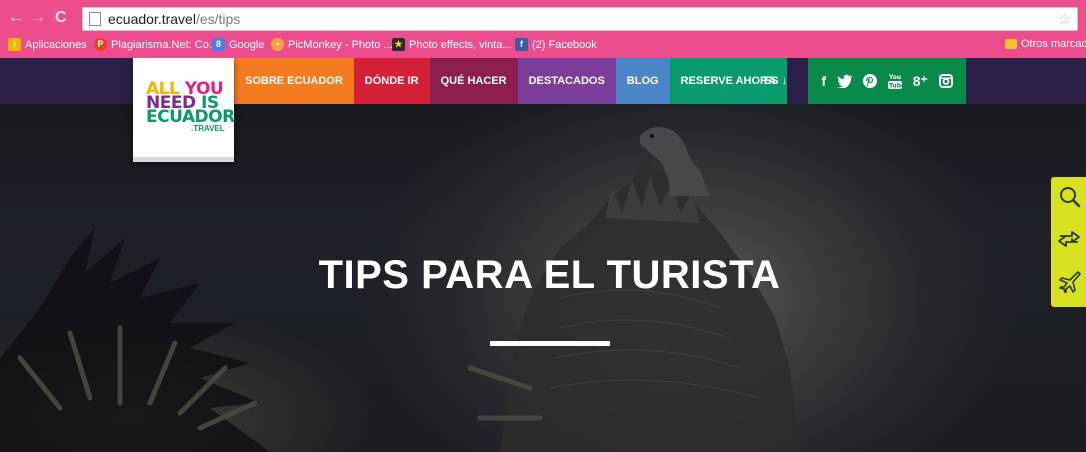  What do you see at coordinates (566, 81) in the screenshot?
I see `menu-destacados: DESTACADOS` at bounding box center [566, 81].